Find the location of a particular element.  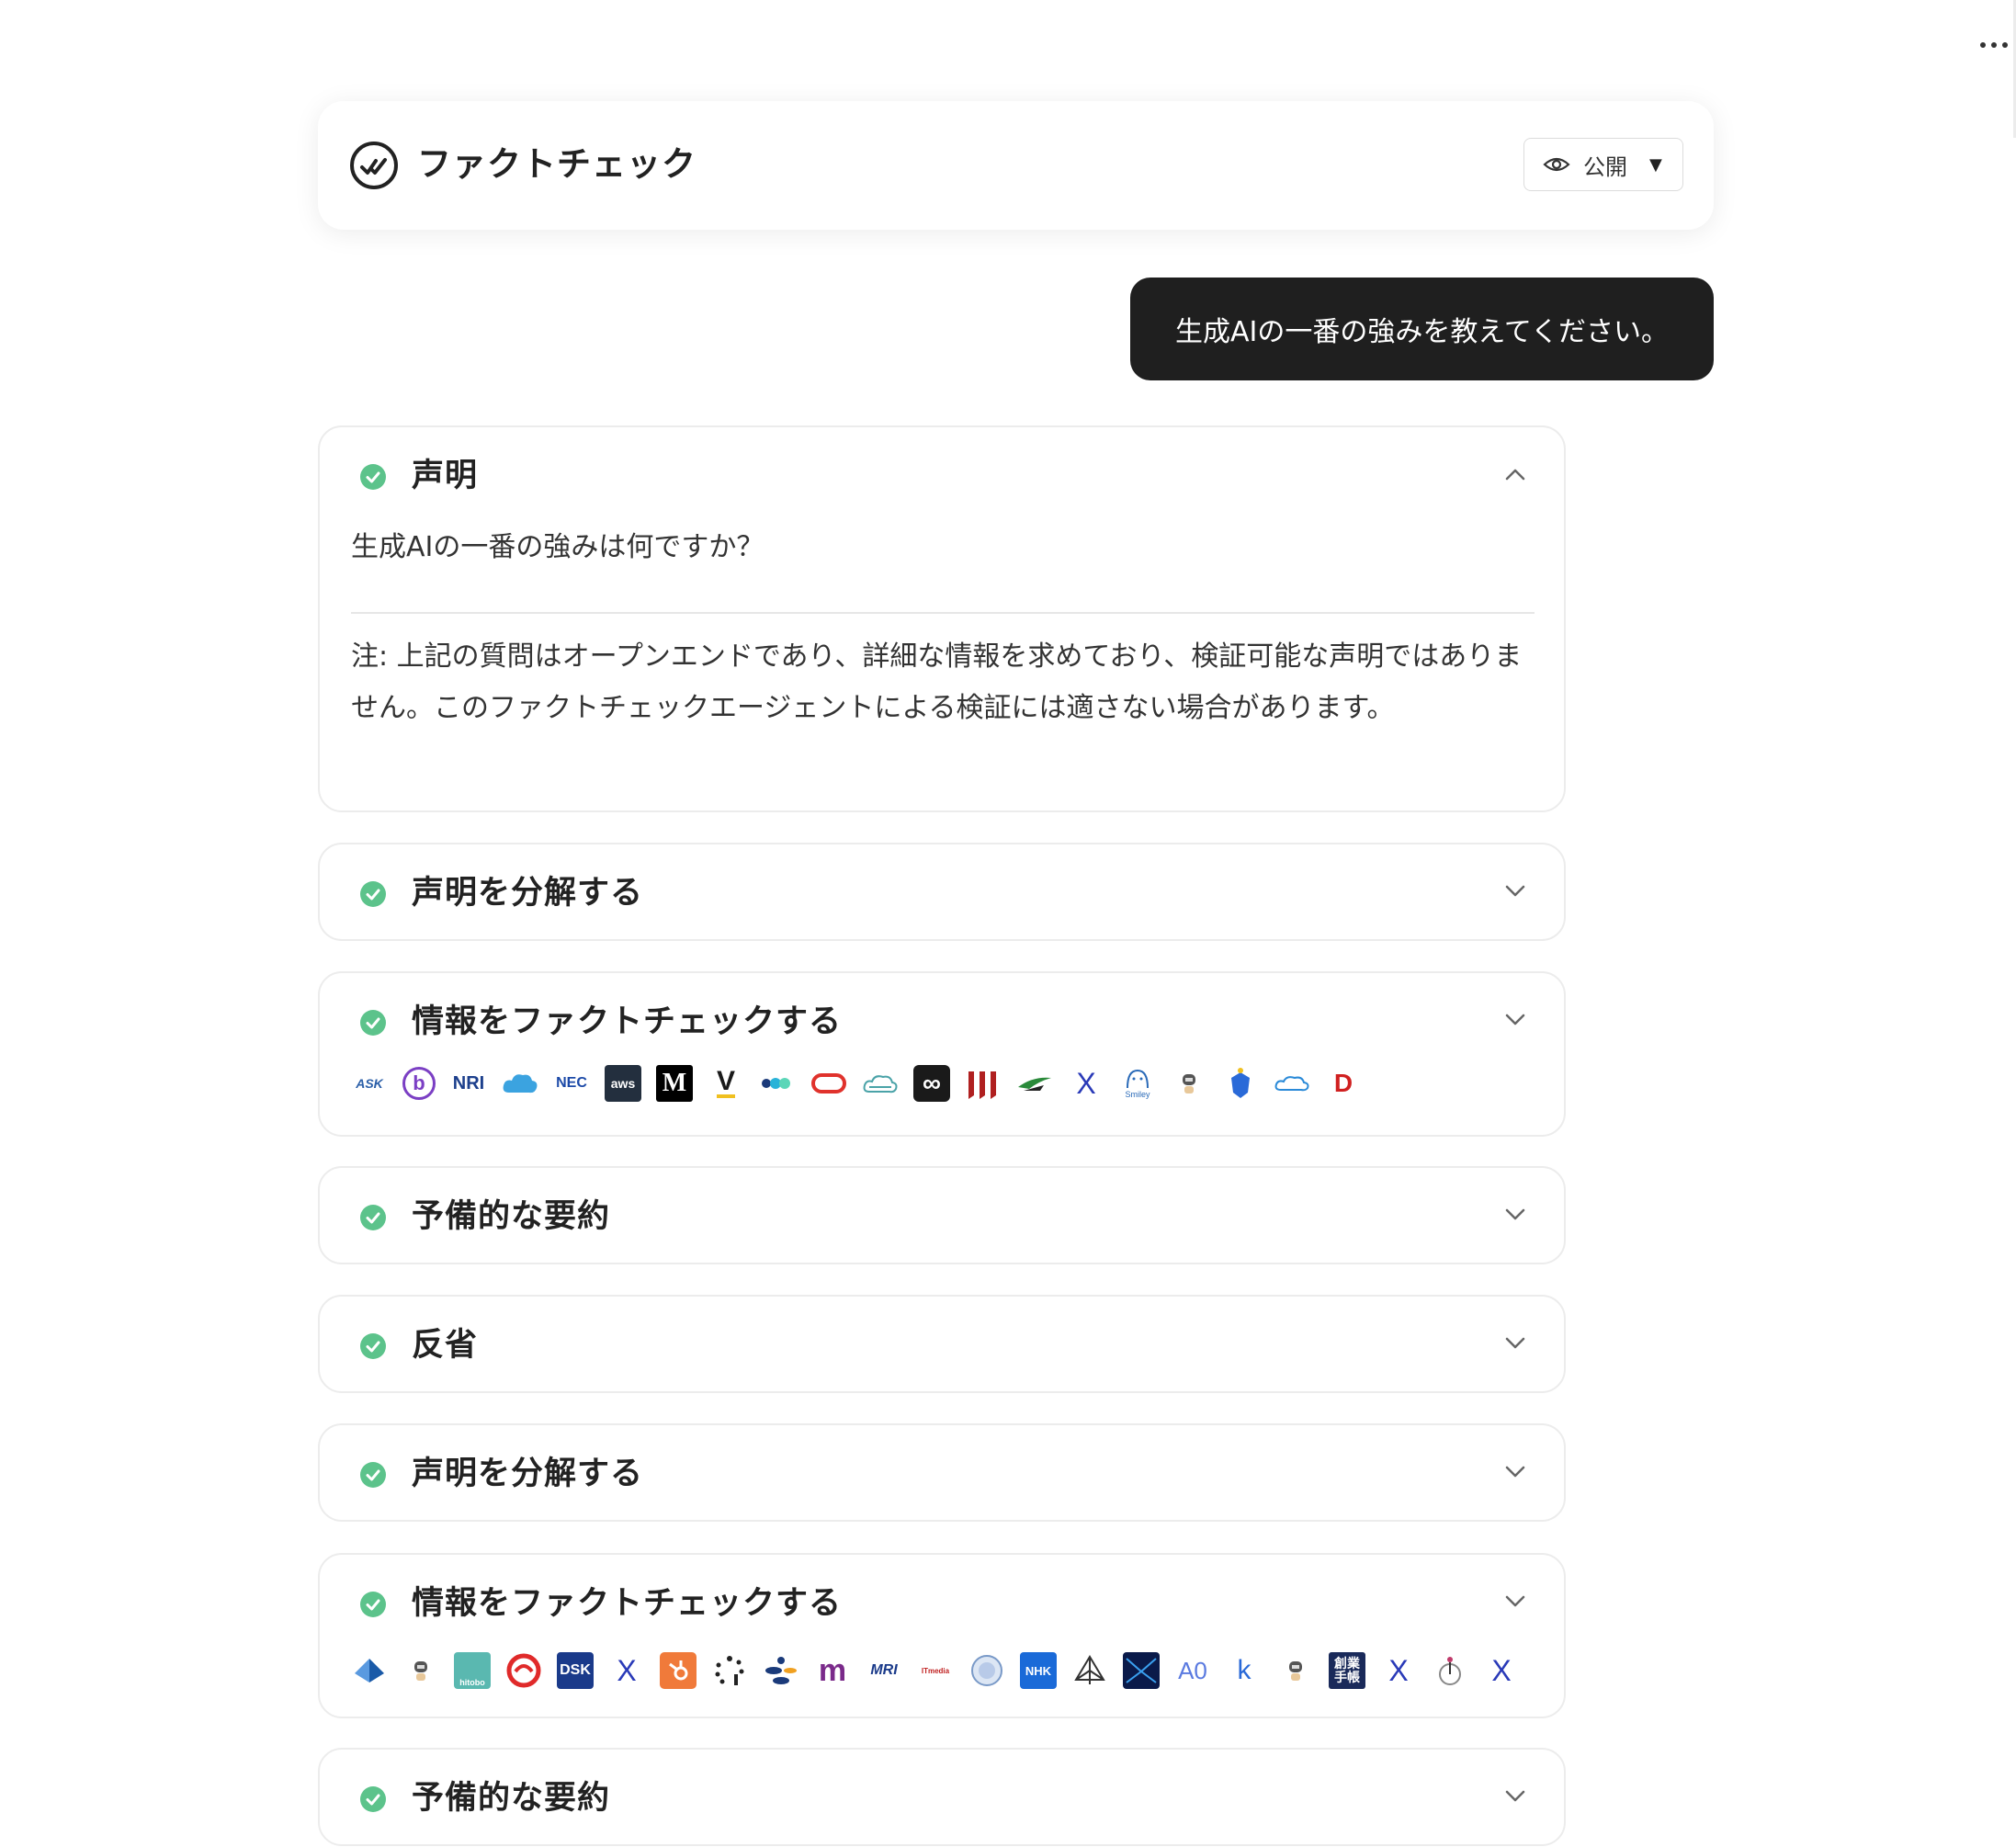

source-logo-k: k is located at coordinates (1244, 1670).